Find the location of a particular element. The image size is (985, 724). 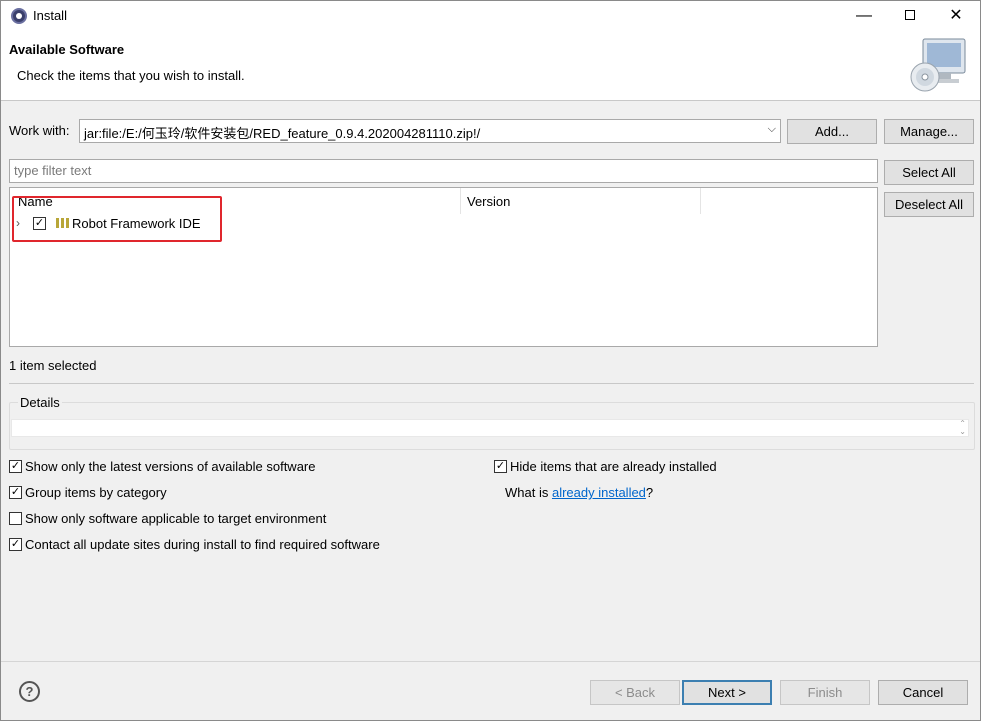

checkbox-group-by-category: ✓ is located at coordinates (15, 492).